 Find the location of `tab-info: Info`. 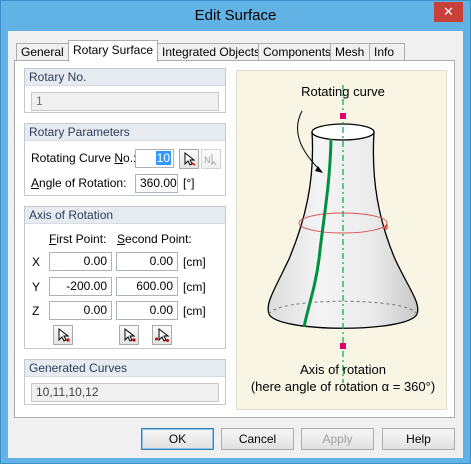

tab-info: Info is located at coordinates (387, 52).